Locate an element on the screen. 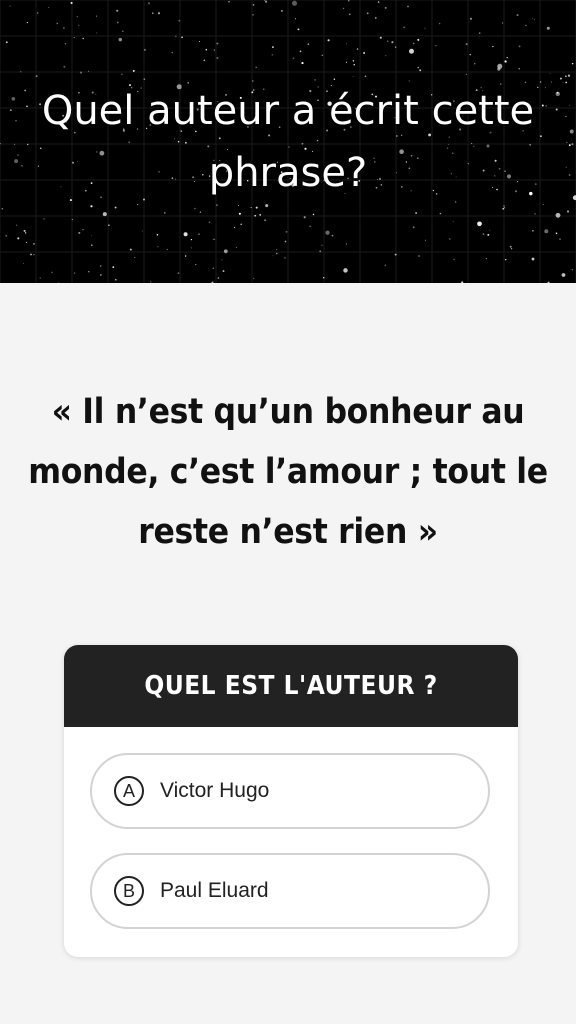  option-letter-b: B is located at coordinates (129, 891).